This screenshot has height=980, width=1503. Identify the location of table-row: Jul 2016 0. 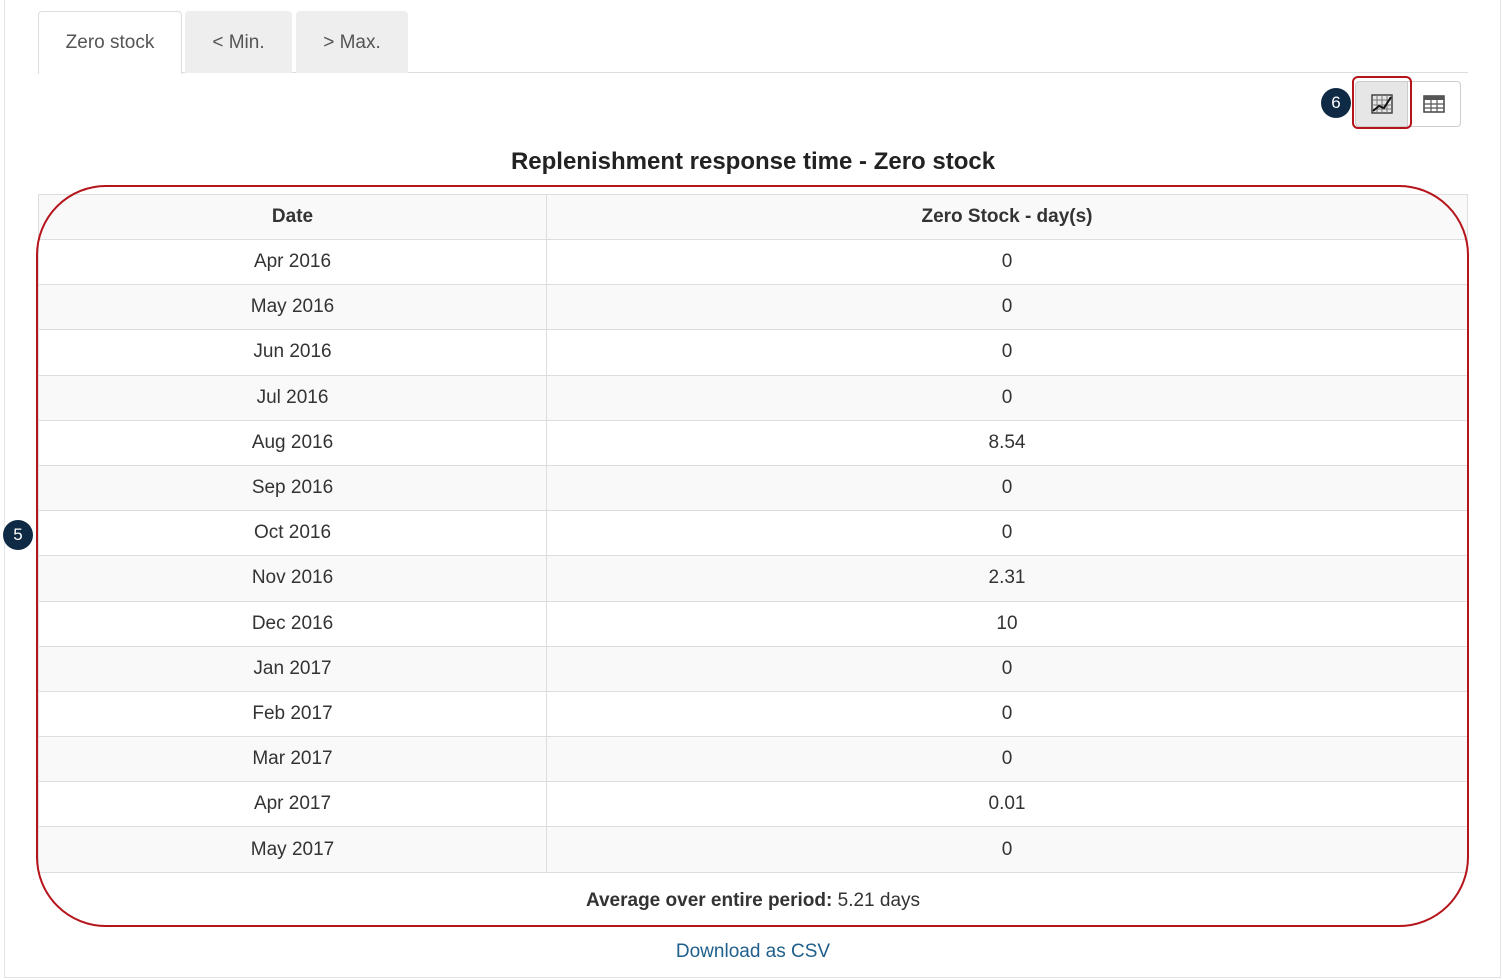
(753, 397).